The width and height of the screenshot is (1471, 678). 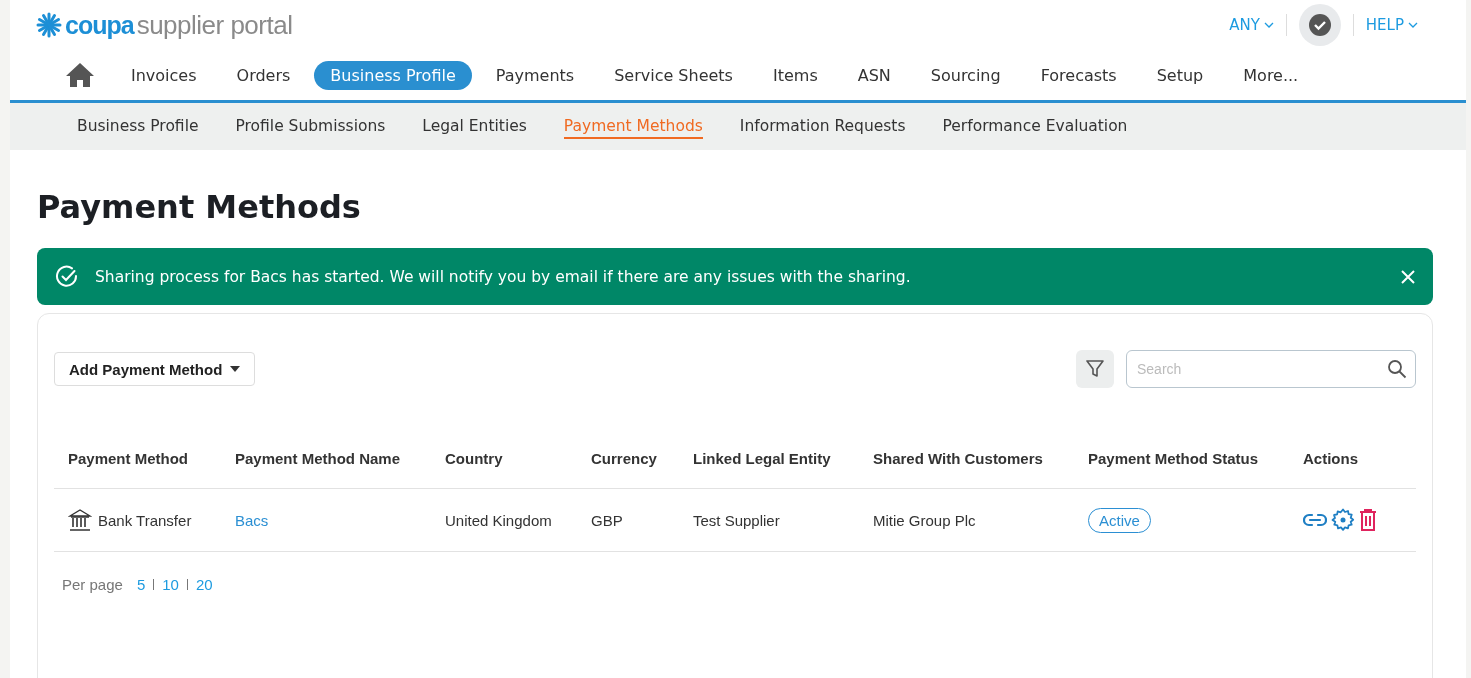 What do you see at coordinates (138, 126) in the screenshot?
I see `subnav-tab: Business Profile` at bounding box center [138, 126].